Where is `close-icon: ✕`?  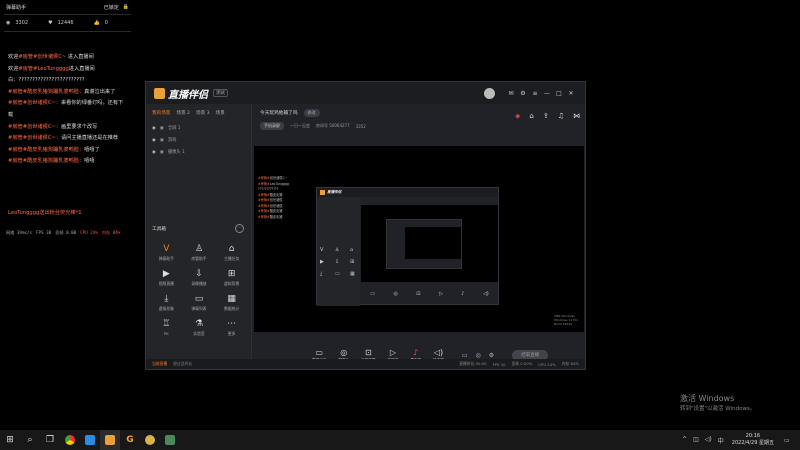
close-icon: ✕ is located at coordinates (571, 93).